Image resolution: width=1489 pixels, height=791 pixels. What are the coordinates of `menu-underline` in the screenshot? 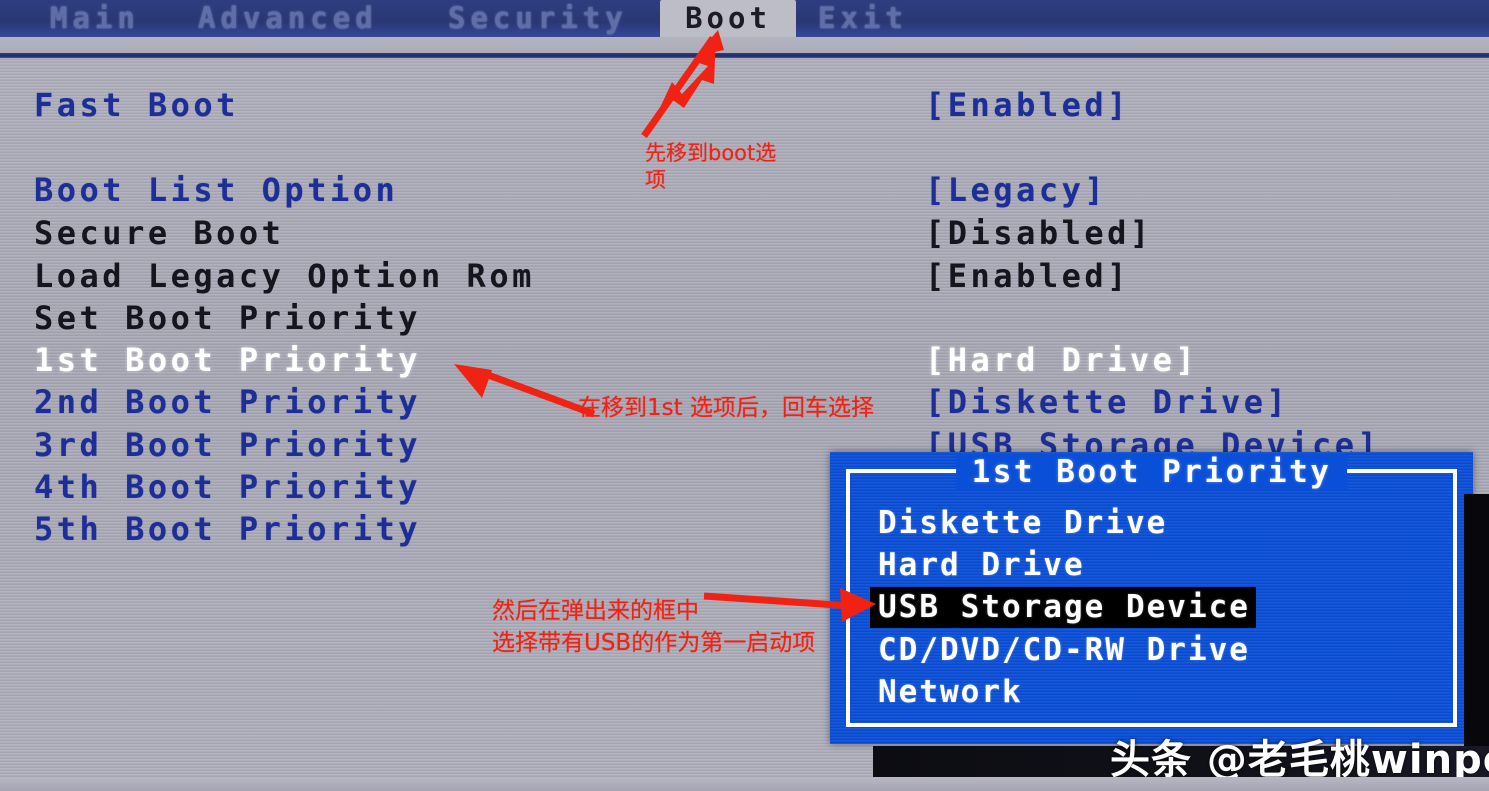 It's located at (744, 55).